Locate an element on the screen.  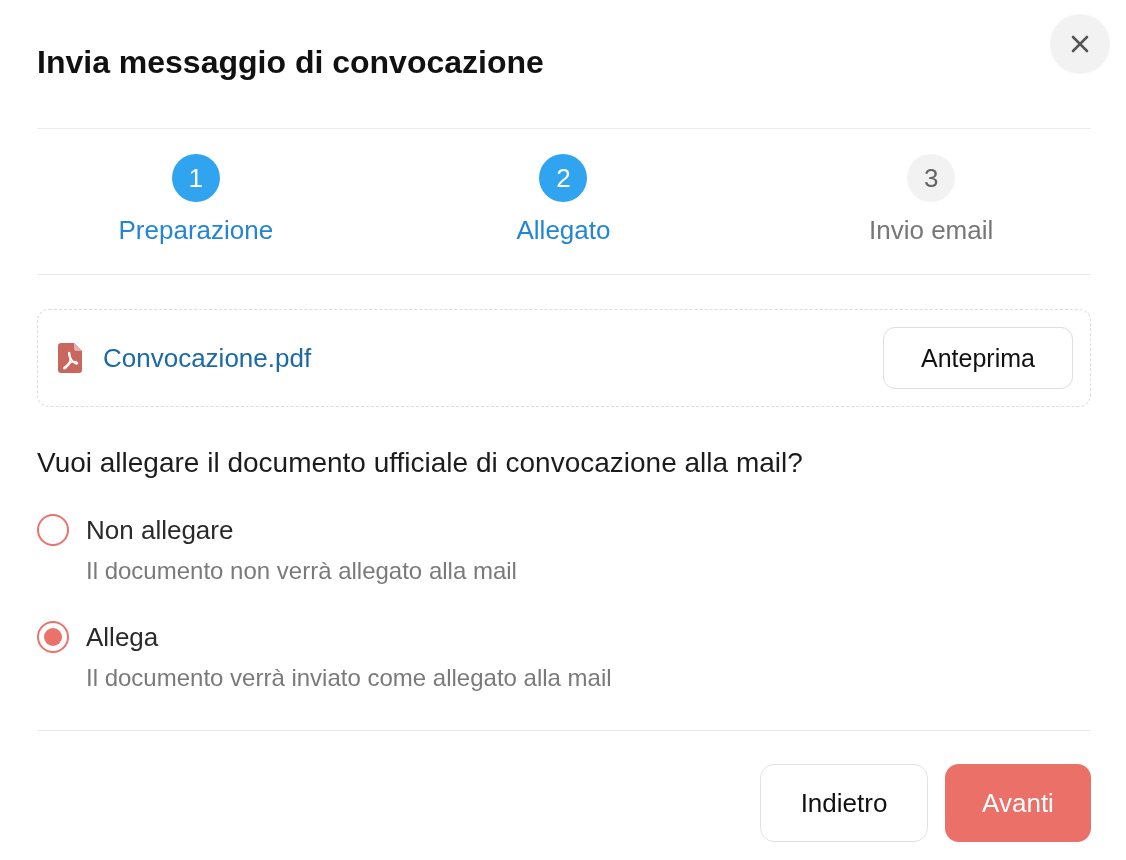
dialog-title: Invia messaggio di convocazione is located at coordinates (290, 62).